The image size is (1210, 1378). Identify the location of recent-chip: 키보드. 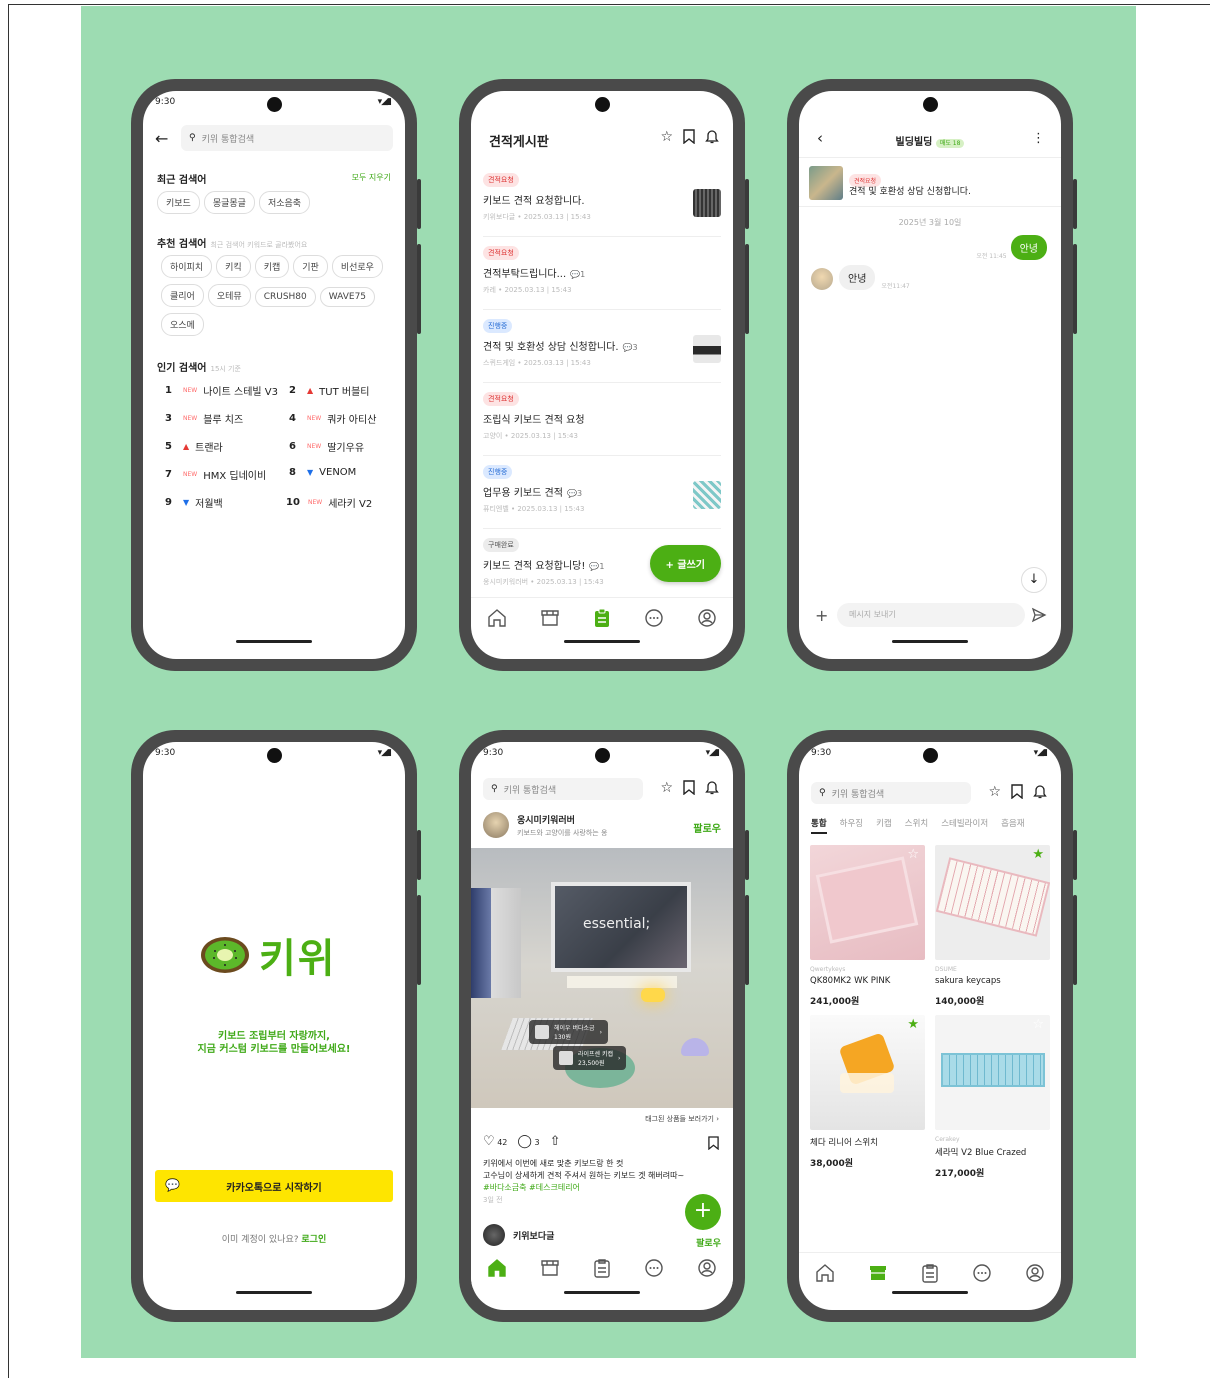
(178, 202).